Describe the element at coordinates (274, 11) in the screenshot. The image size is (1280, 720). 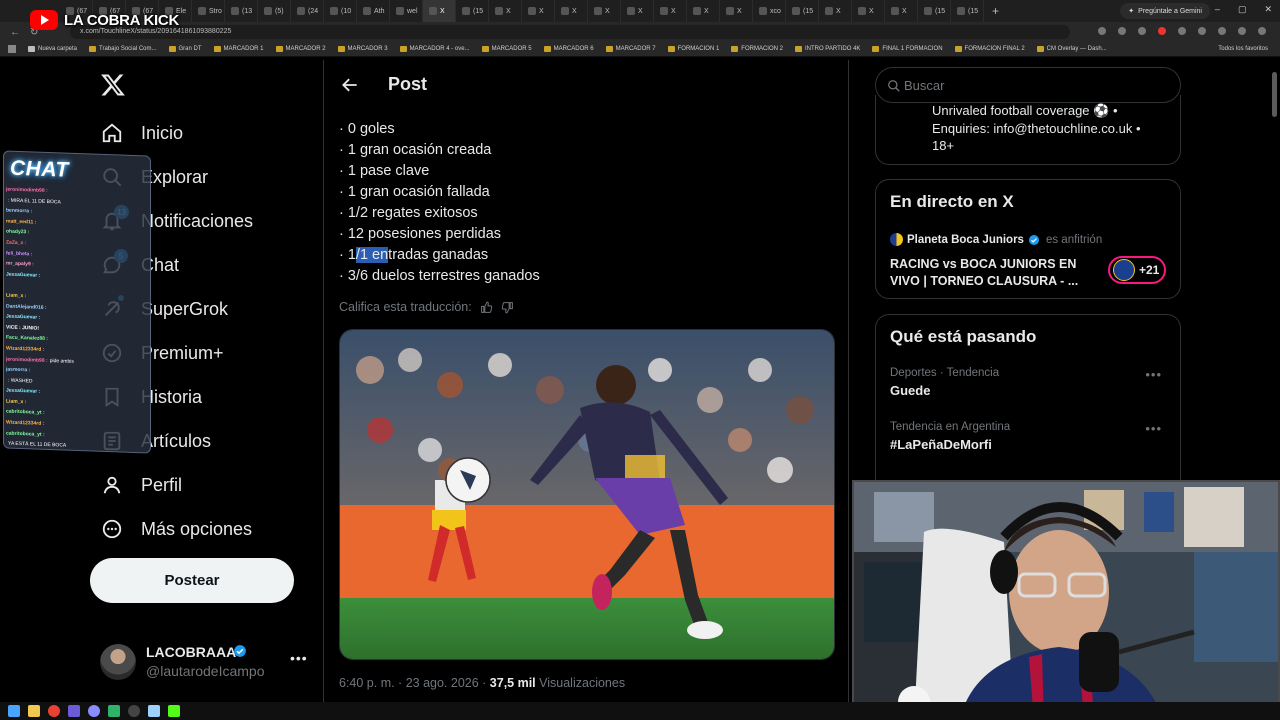
I see `browser-tab: (5)` at that location.